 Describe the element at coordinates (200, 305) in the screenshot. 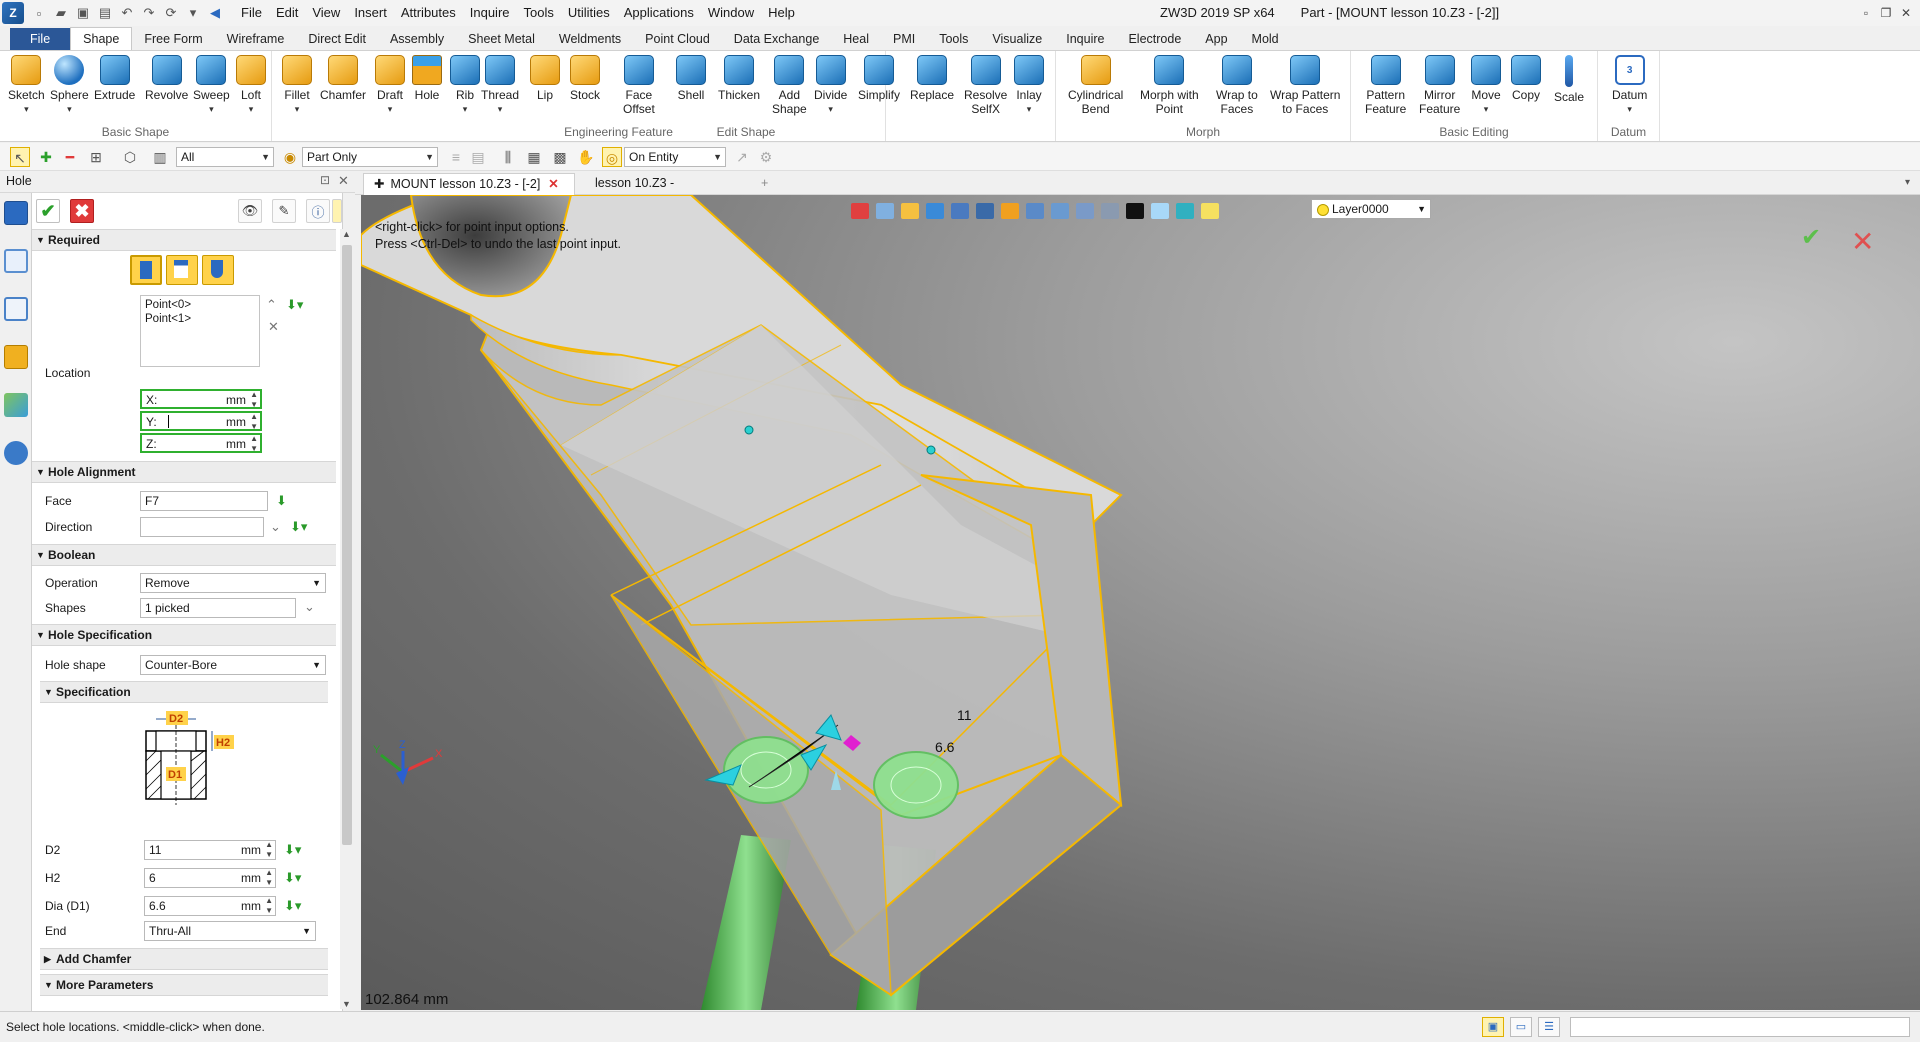

I see `list-item: Point<0>` at that location.